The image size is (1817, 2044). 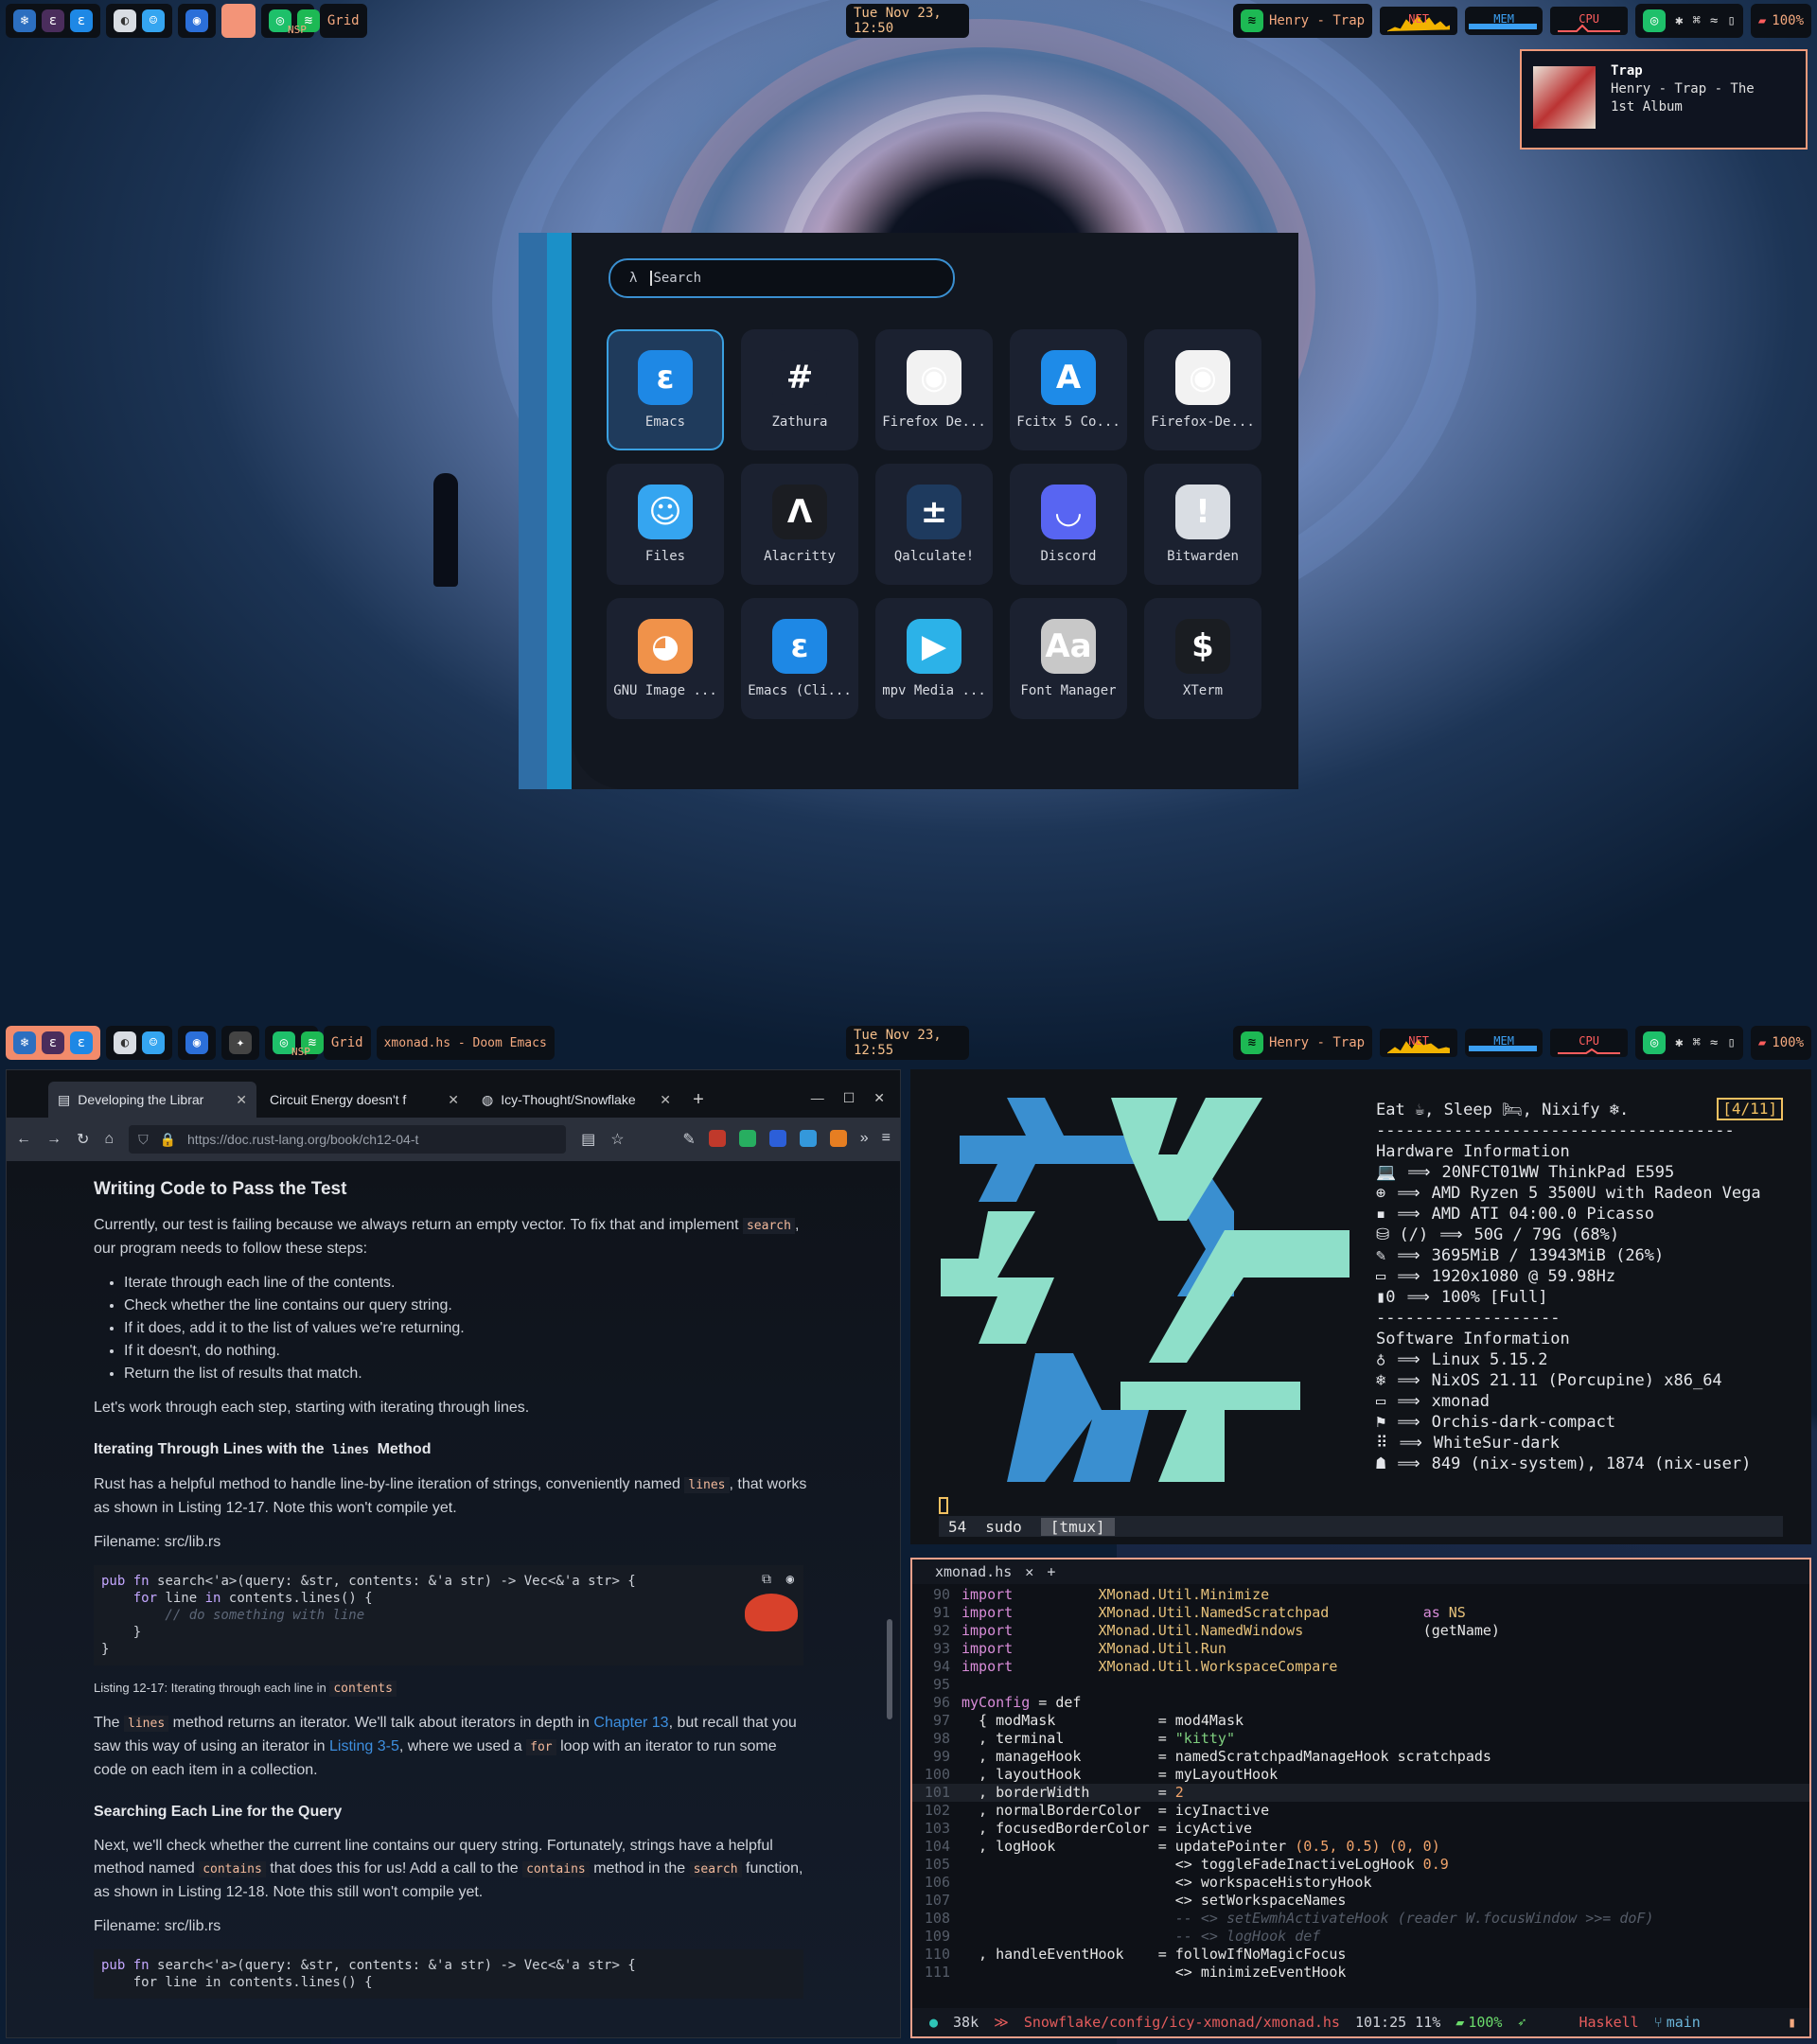 What do you see at coordinates (808, 1138) in the screenshot?
I see `save-icon` at bounding box center [808, 1138].